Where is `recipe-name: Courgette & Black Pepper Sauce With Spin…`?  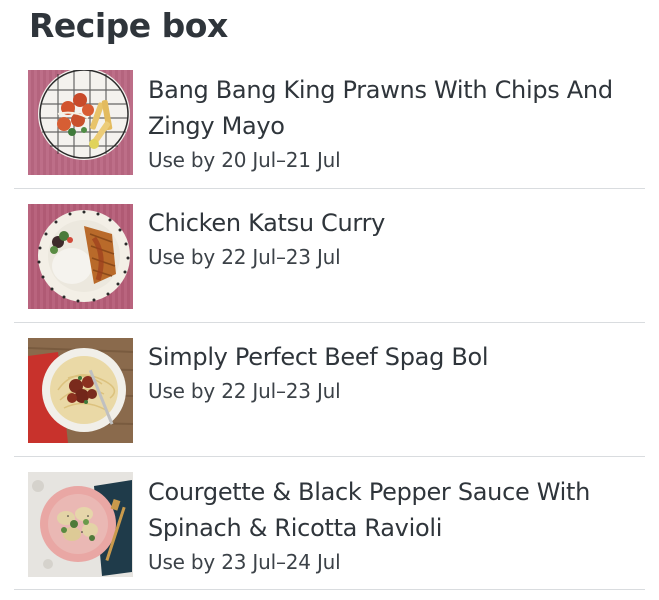 recipe-name: Courgette & Black Pepper Sauce With Spin… is located at coordinates (369, 510).